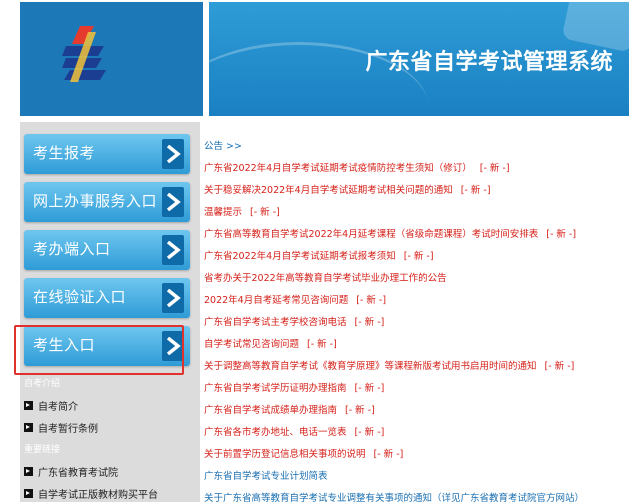 This screenshot has height=504, width=629. What do you see at coordinates (270, 410) in the screenshot?
I see `notice-title: 广东省自学考试成绩单办理指南` at bounding box center [270, 410].